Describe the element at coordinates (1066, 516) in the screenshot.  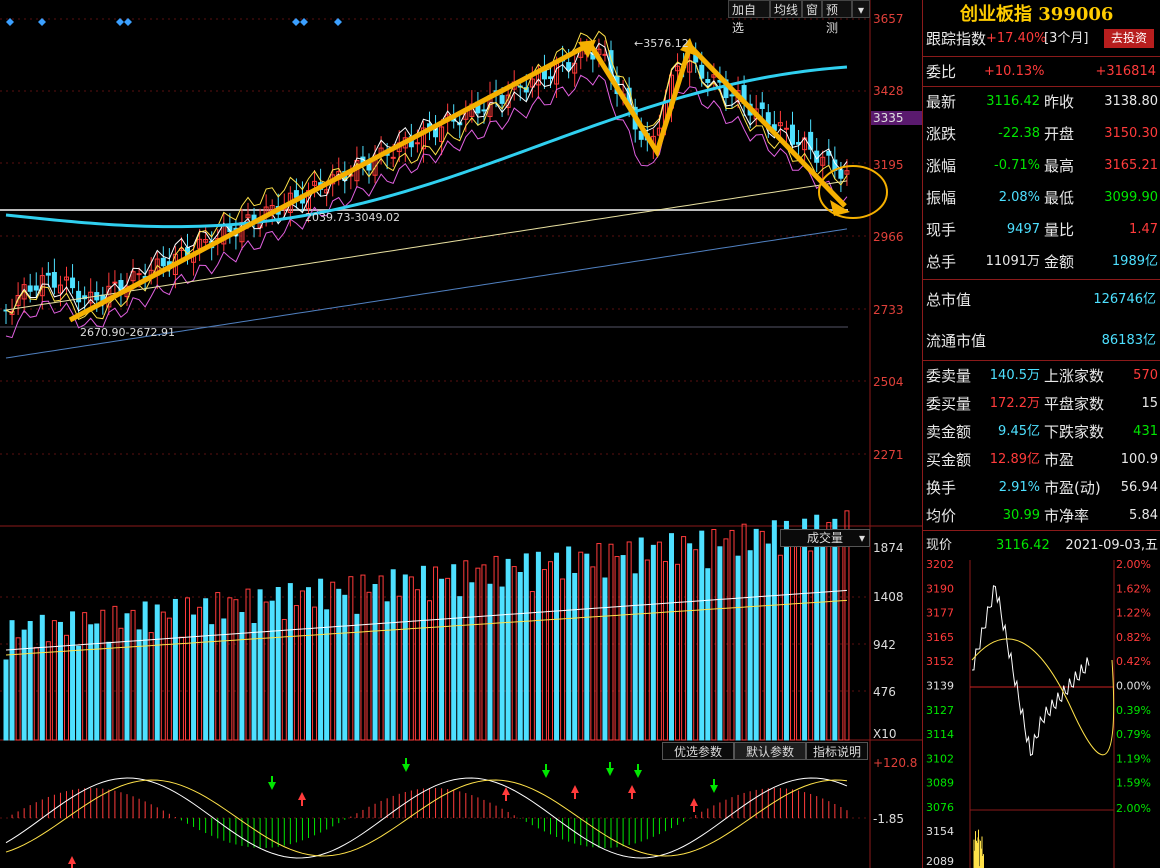
I see `quote-label: 市净率` at that location.